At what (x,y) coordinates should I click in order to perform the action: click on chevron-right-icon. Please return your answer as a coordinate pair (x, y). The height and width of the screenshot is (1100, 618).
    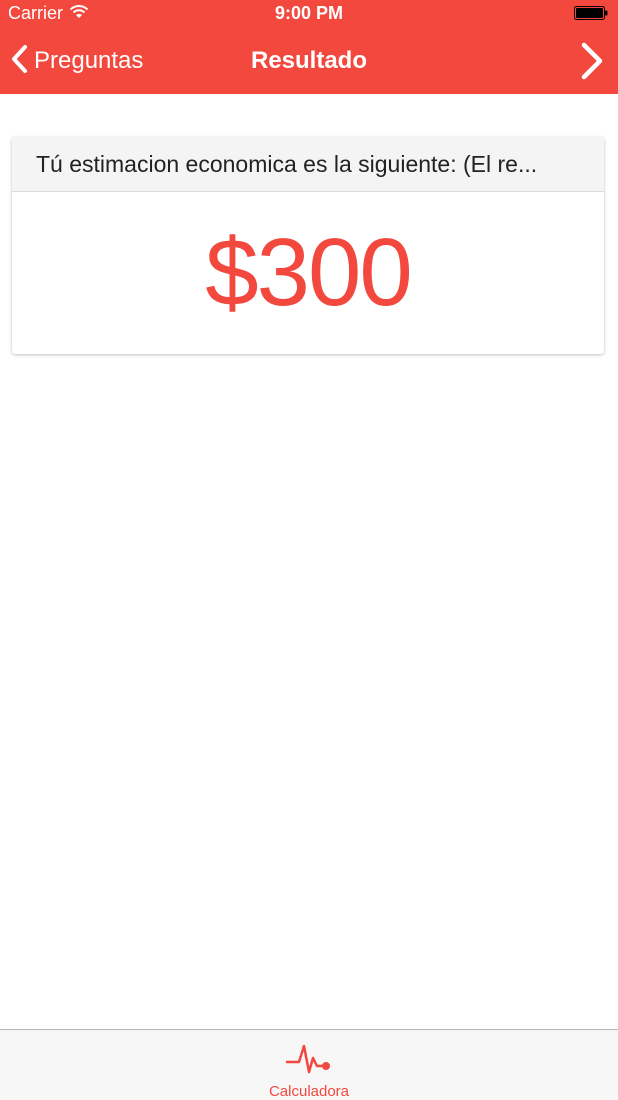
    Looking at the image, I should click on (592, 61).